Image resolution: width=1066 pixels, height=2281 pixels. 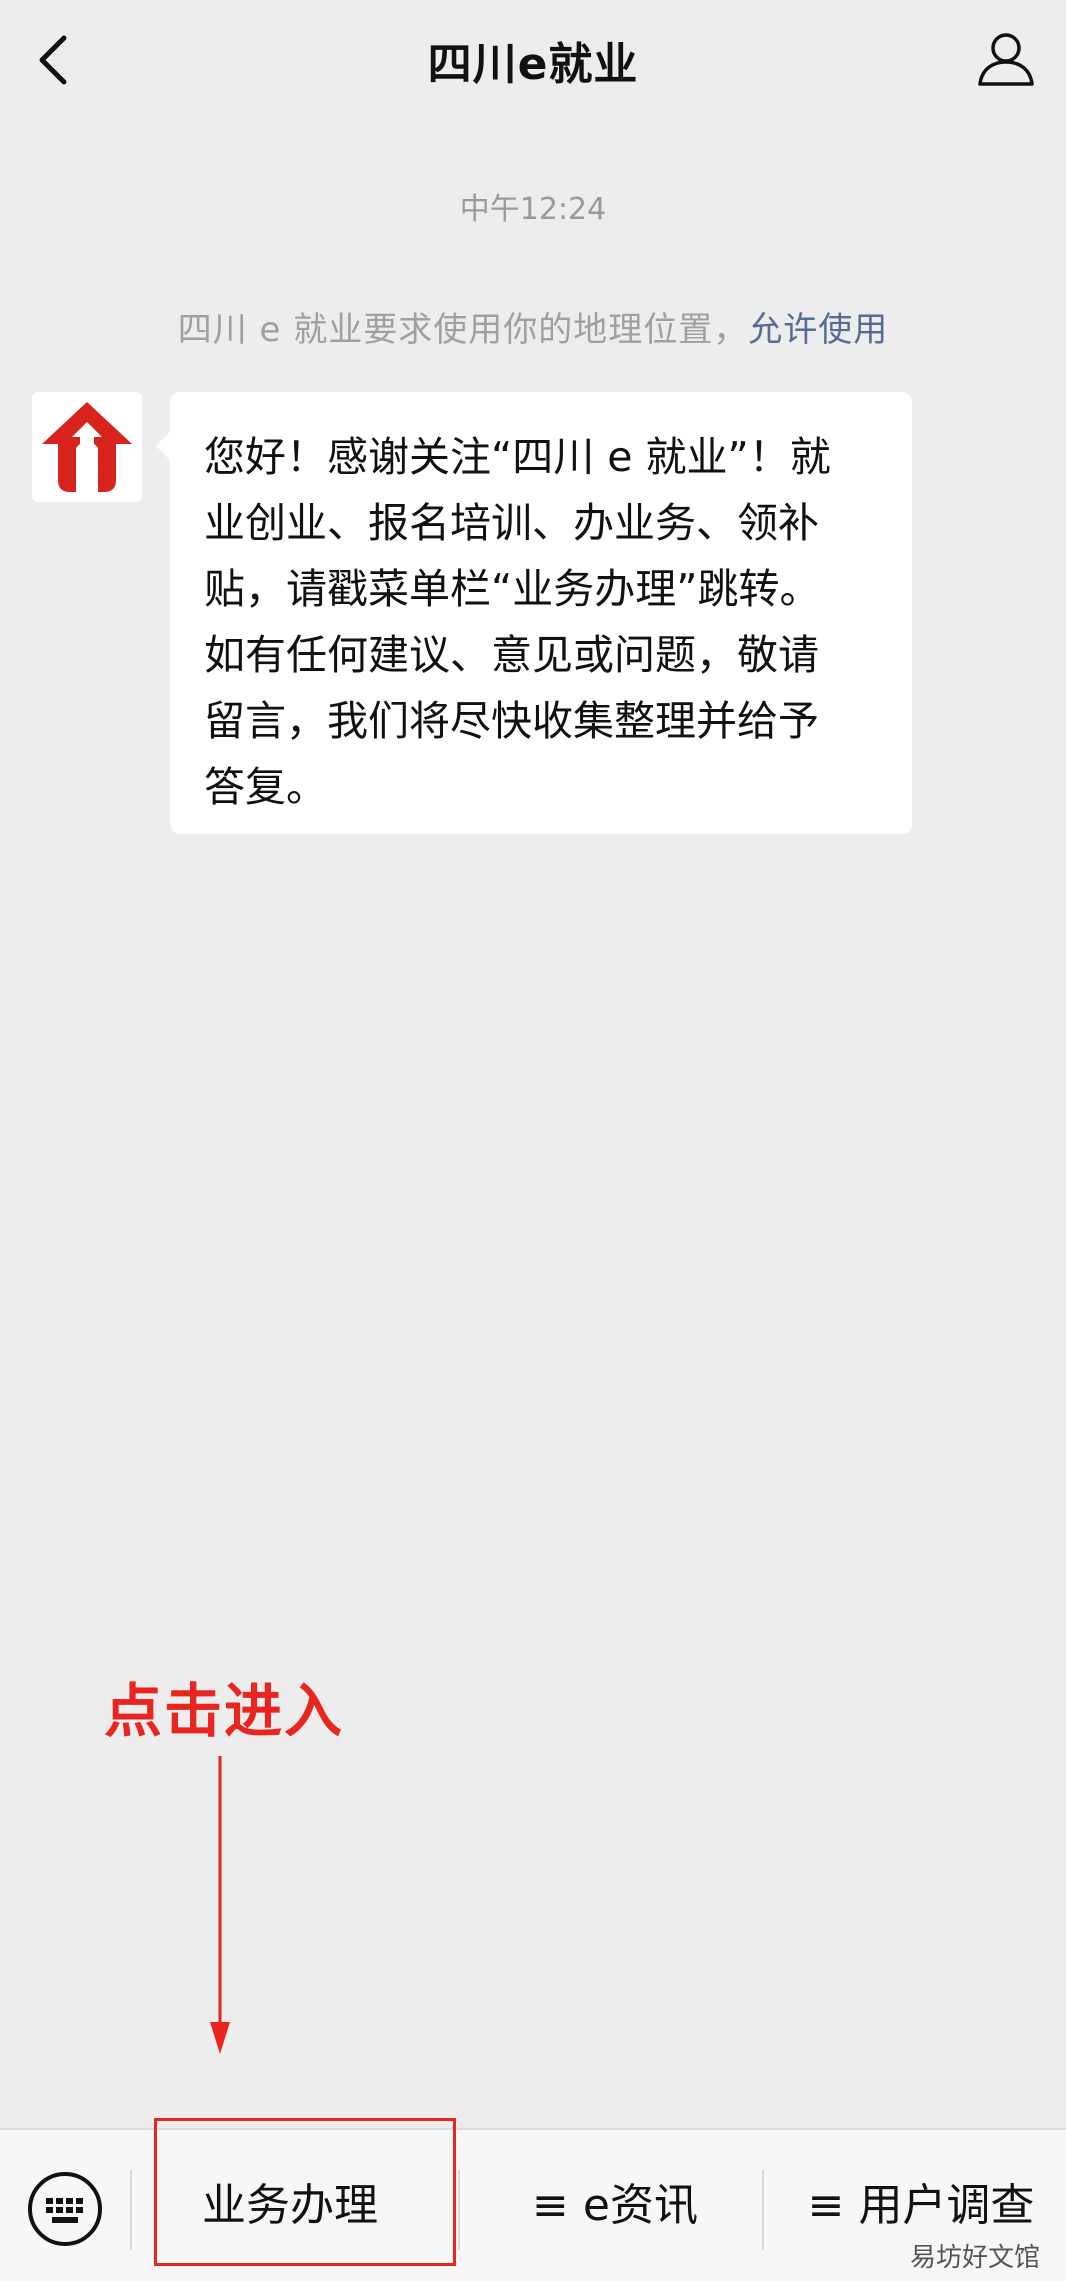 I want to click on message-timestamp: 中午12:24, so click(x=533, y=209).